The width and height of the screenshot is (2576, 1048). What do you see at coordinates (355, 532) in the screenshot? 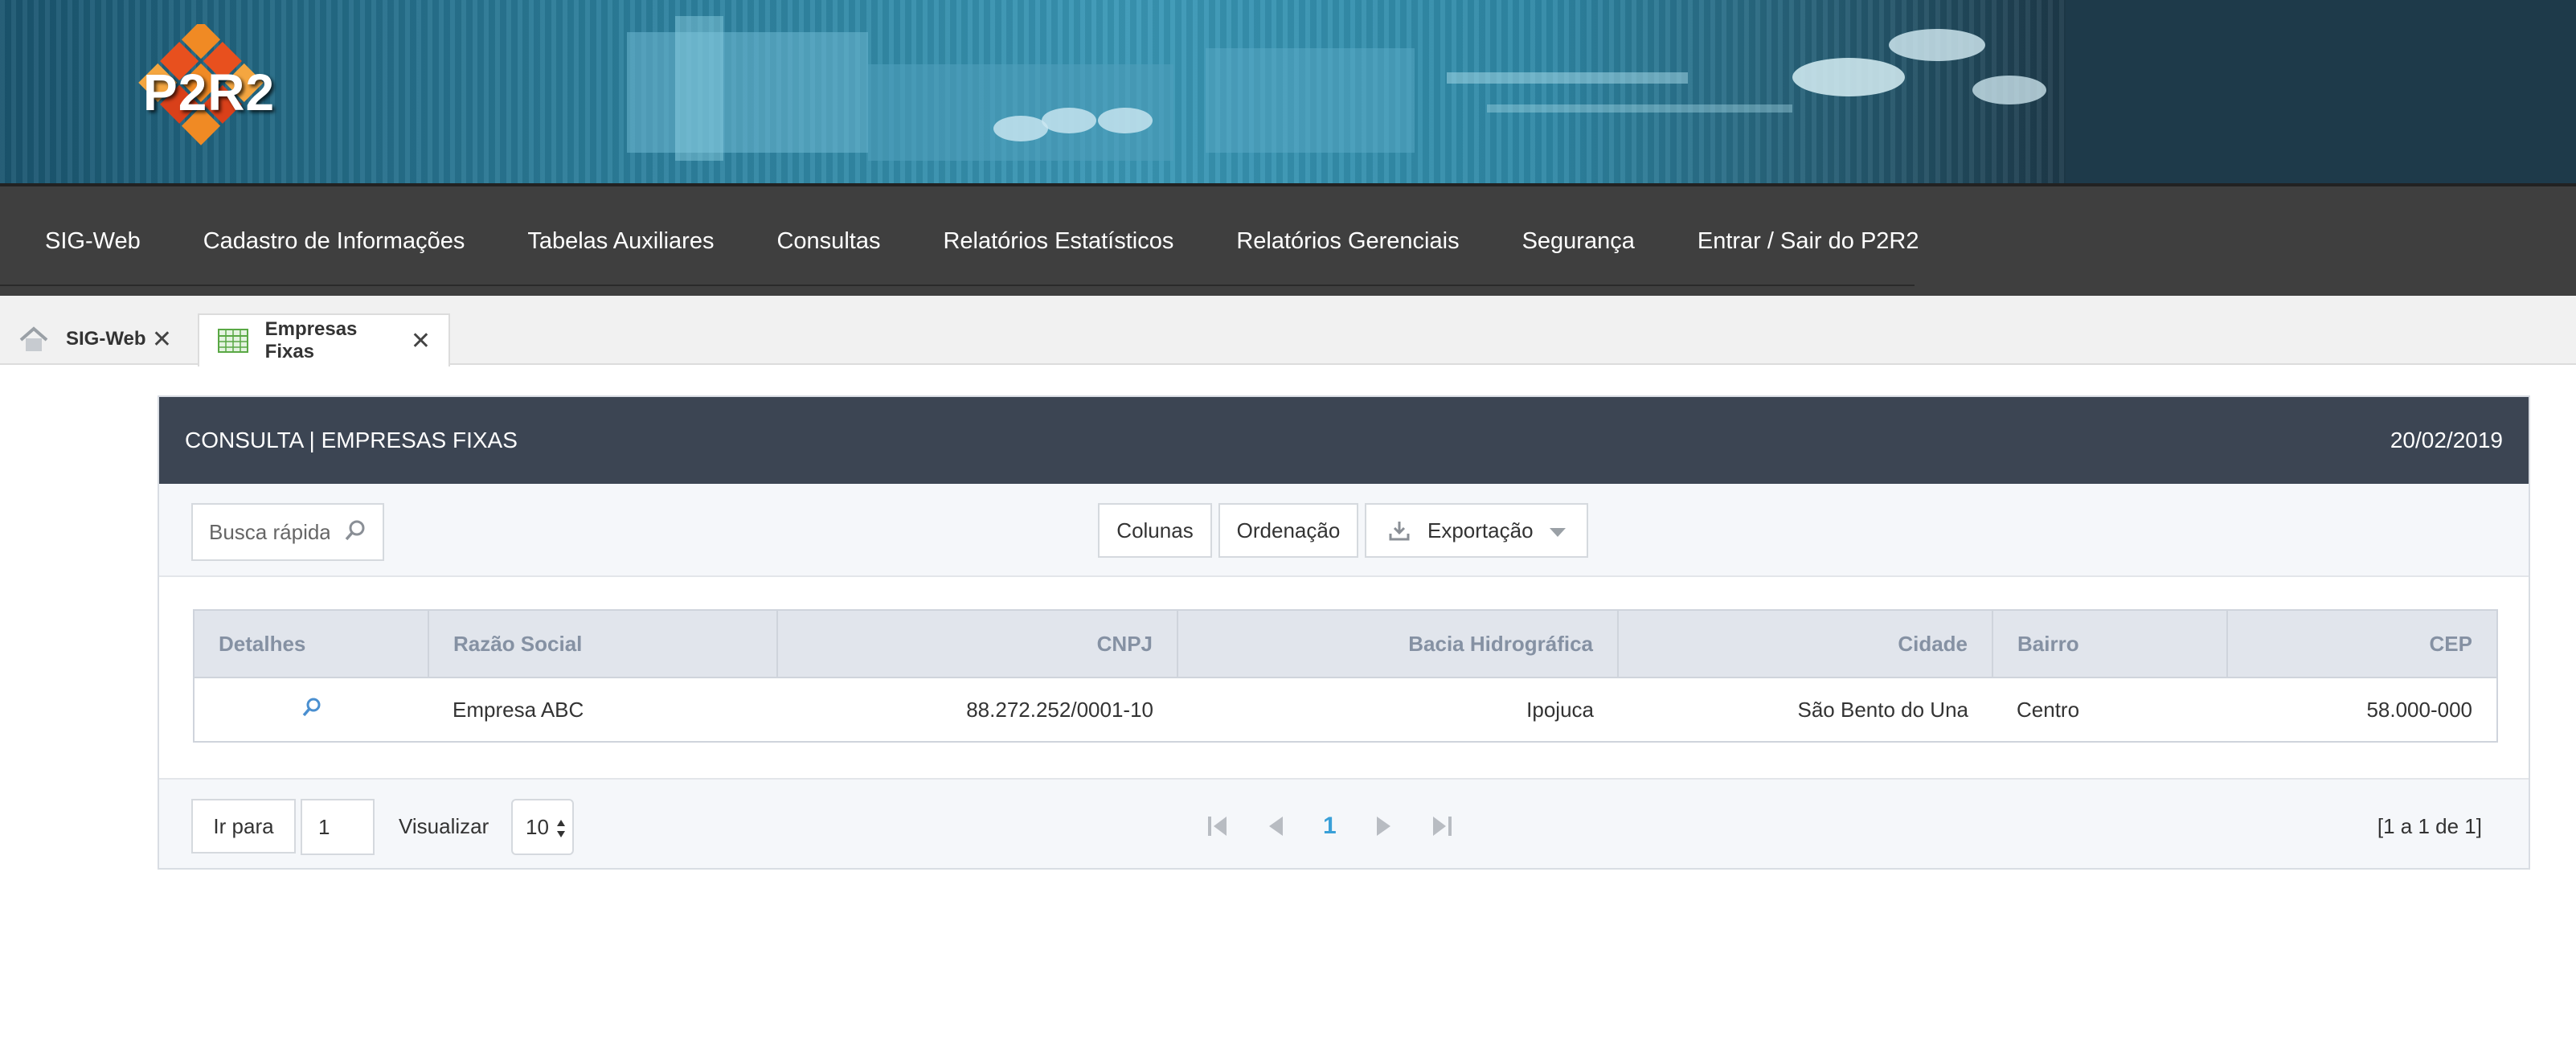
I see `search-icon` at bounding box center [355, 532].